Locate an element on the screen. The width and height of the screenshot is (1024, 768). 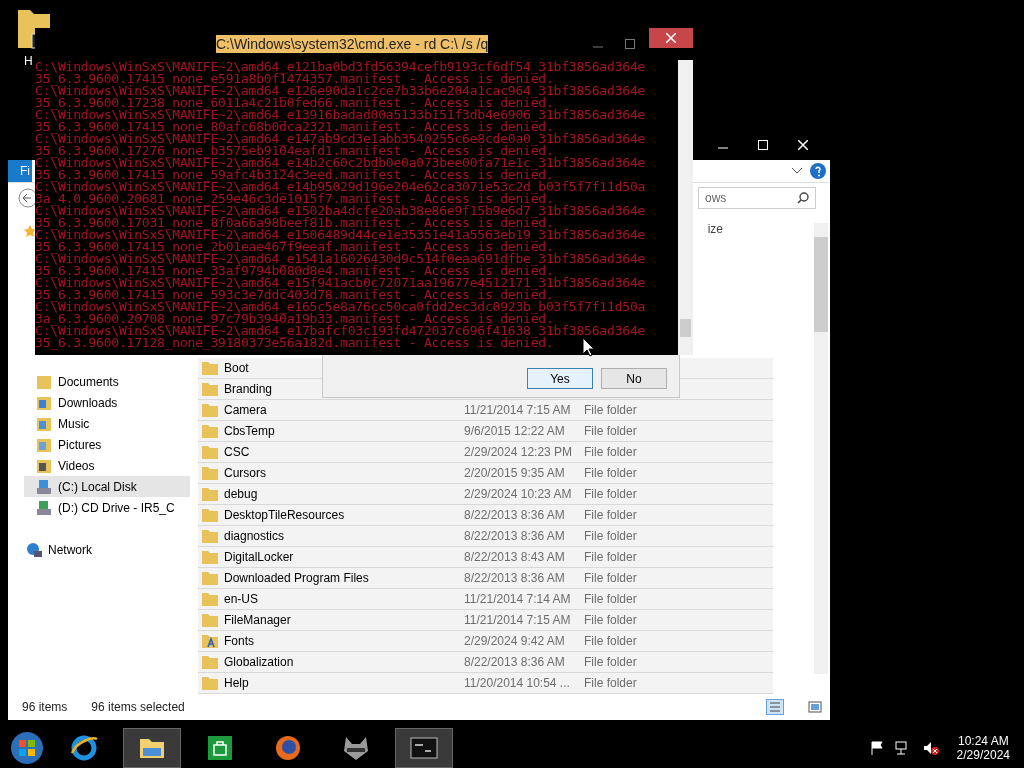
console-line: C:\Windows\WinSxS\MANIFE~2\amd64_e13916badad00a5133b151f3db4e6906_31bf3856ad364e is located at coordinates (340, 115).